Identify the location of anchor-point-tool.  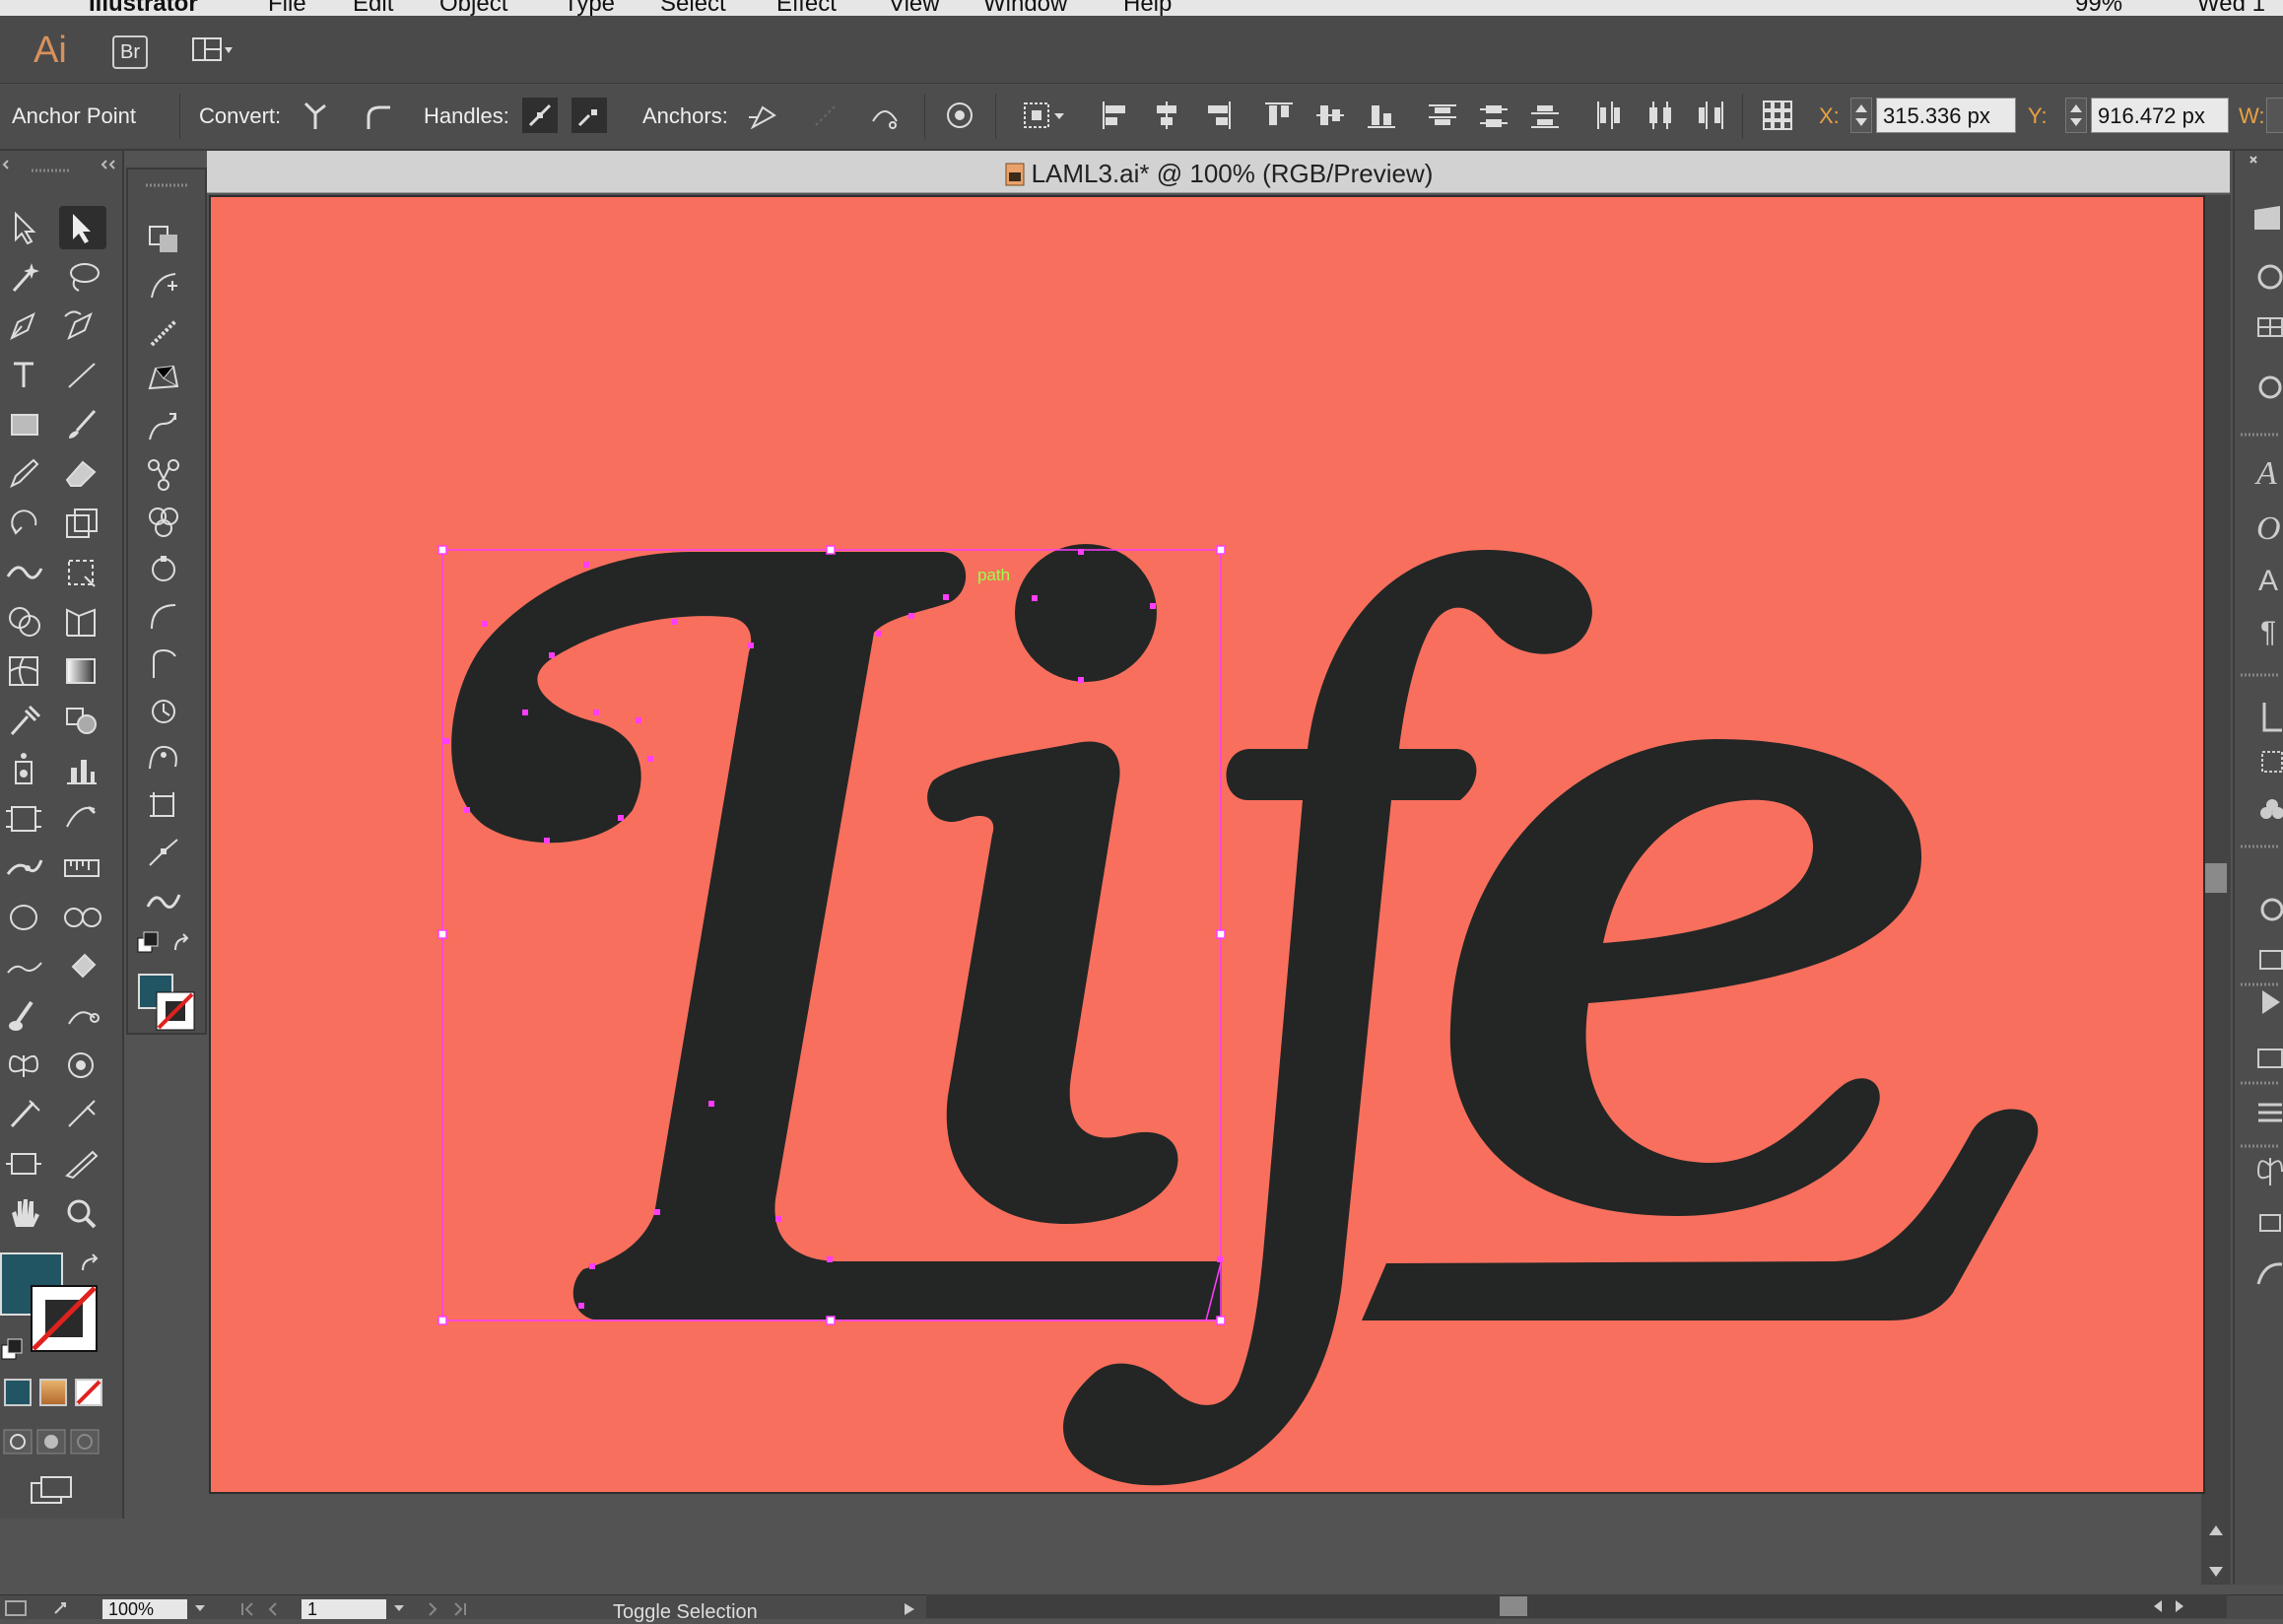
(82, 1016).